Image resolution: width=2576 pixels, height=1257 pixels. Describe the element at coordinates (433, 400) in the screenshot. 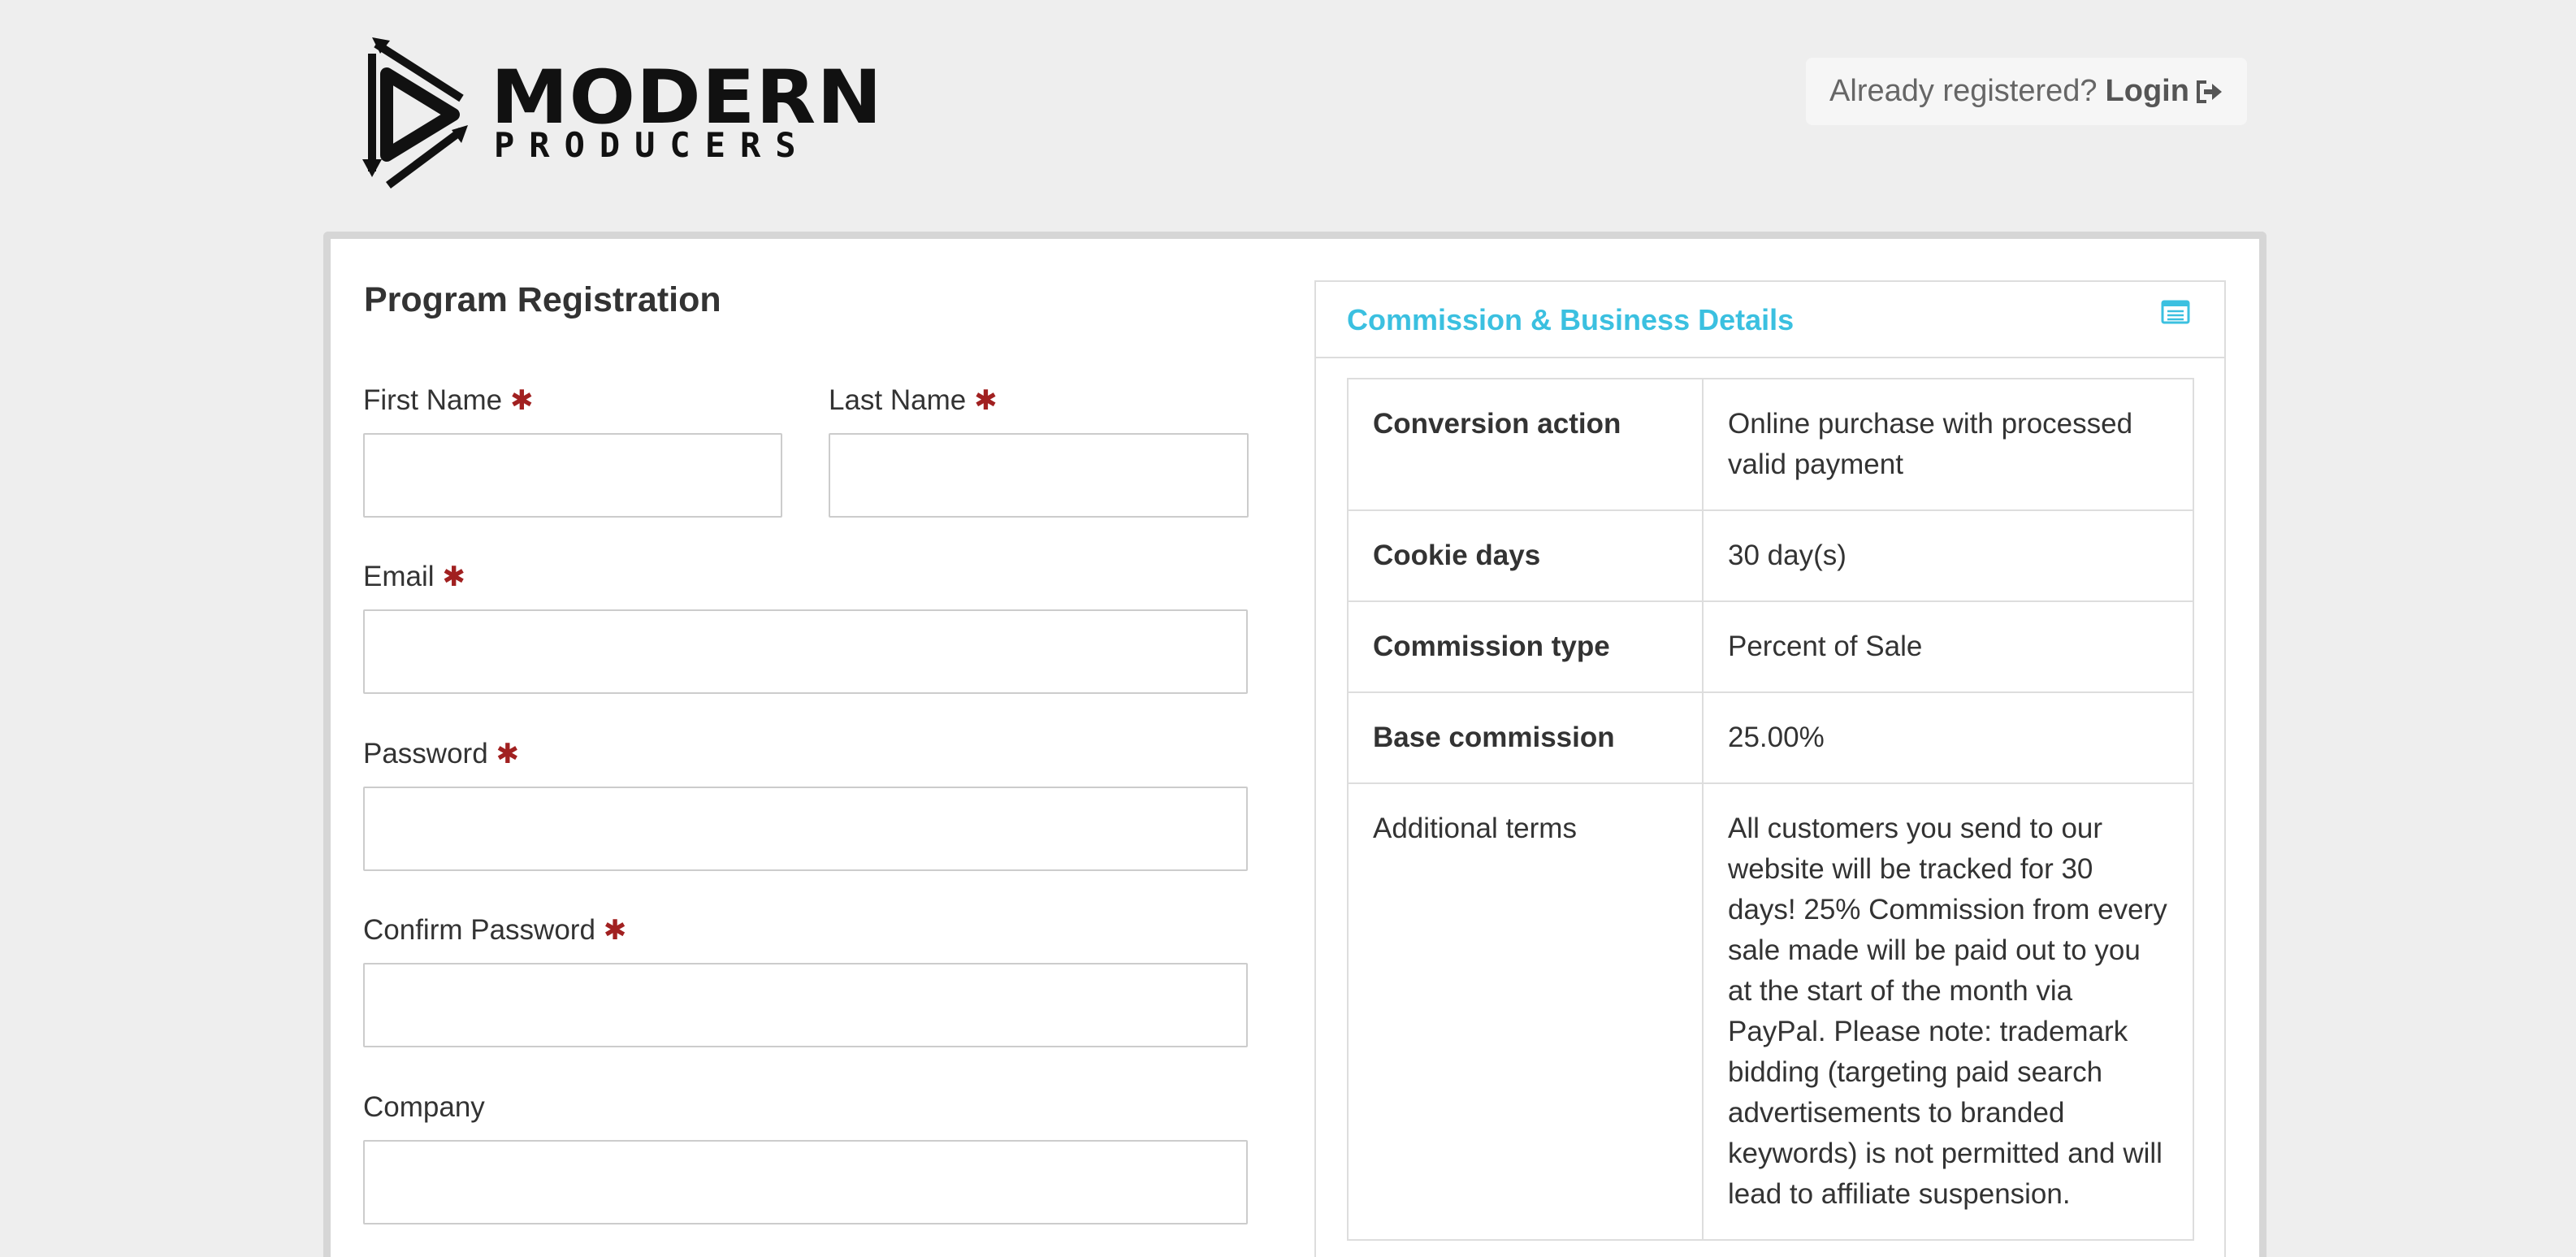

I see `first-name-label-text: First Name` at that location.